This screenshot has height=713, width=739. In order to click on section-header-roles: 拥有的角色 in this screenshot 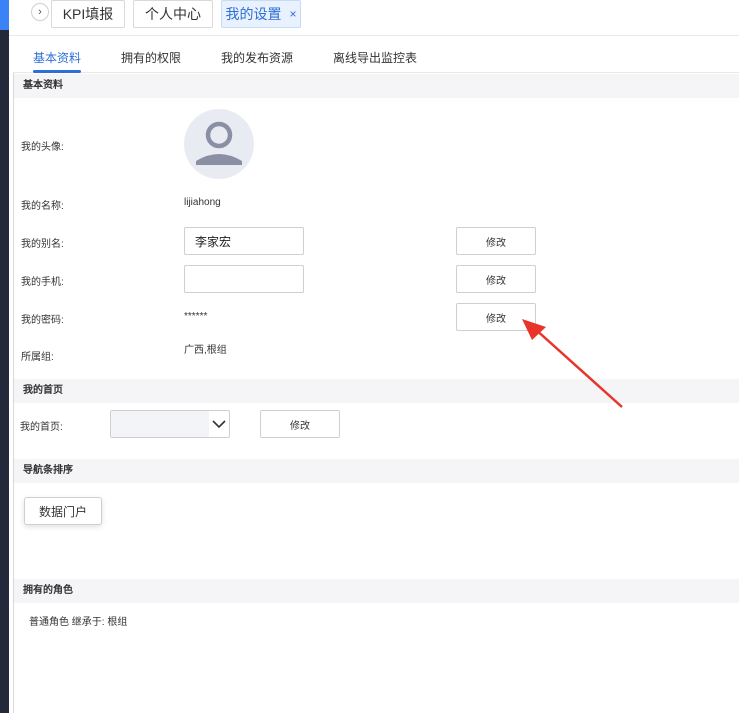, I will do `click(376, 591)`.